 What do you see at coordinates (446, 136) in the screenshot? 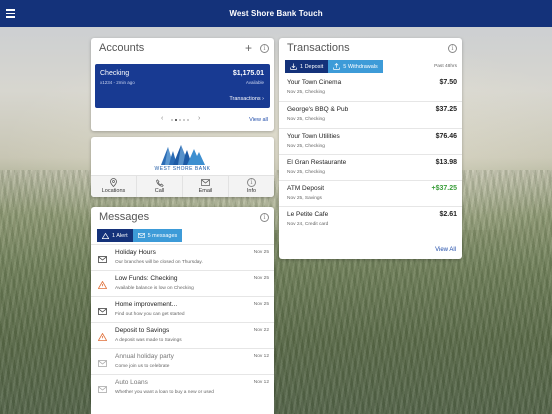
I see `transaction-amount: $76.46` at bounding box center [446, 136].